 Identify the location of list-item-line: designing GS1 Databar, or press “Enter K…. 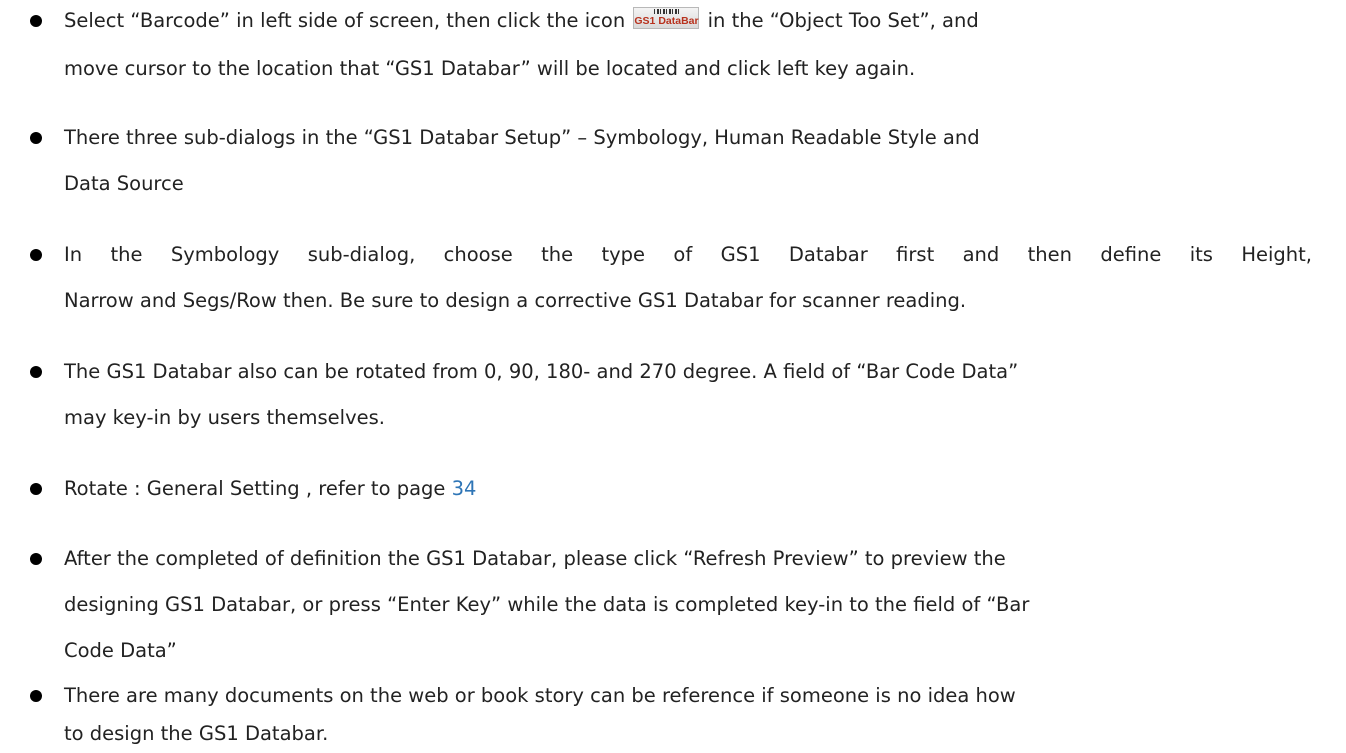
(547, 604).